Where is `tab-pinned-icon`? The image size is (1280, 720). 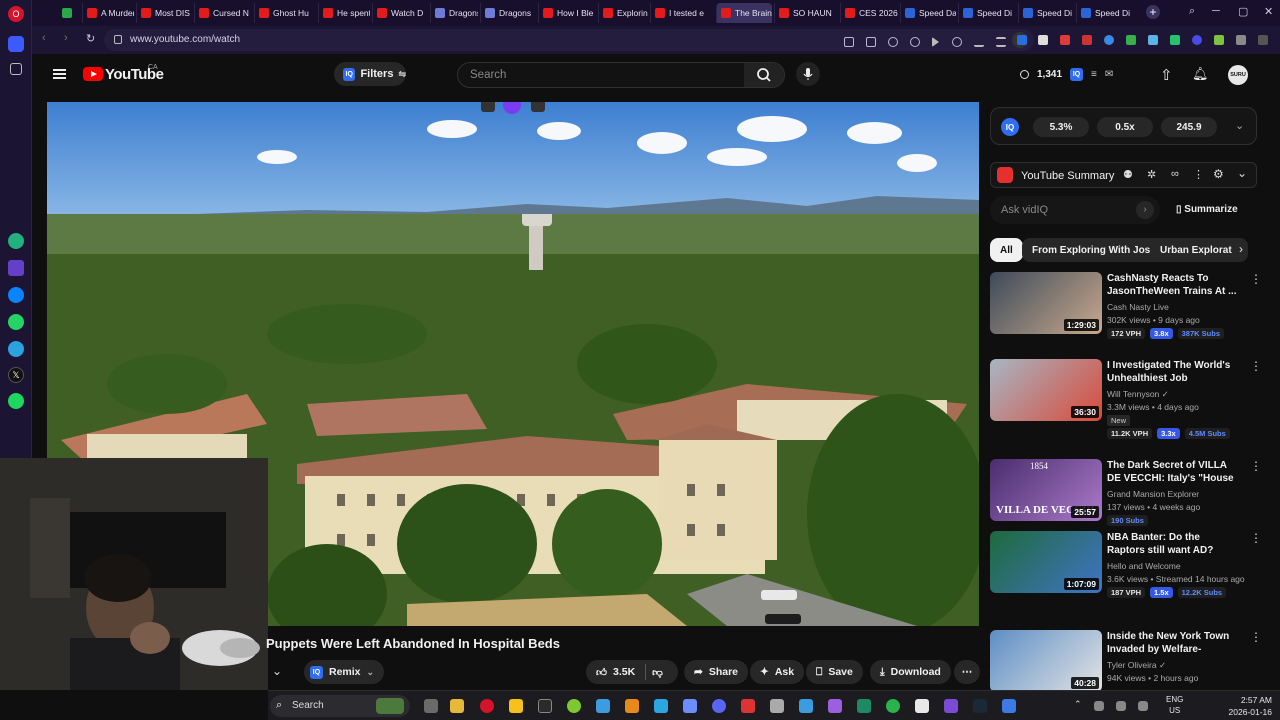 tab-pinned-icon is located at coordinates (67, 13).